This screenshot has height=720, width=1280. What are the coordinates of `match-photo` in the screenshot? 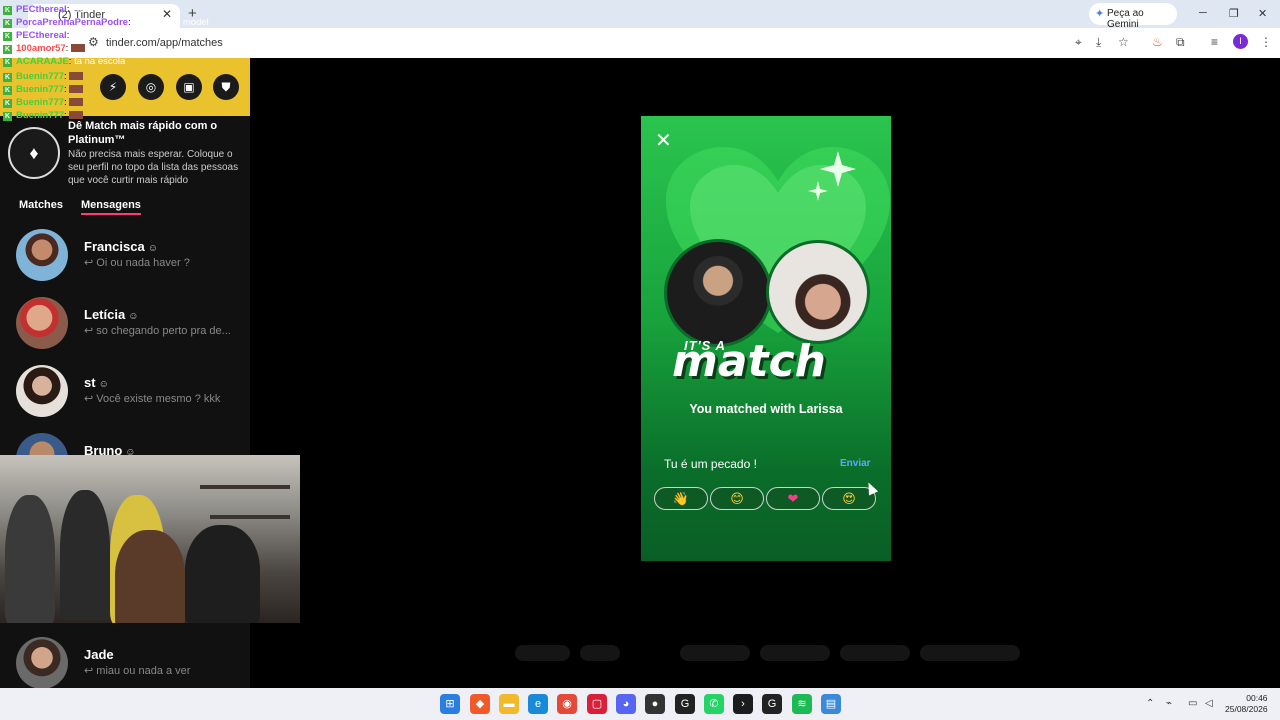 It's located at (818, 292).